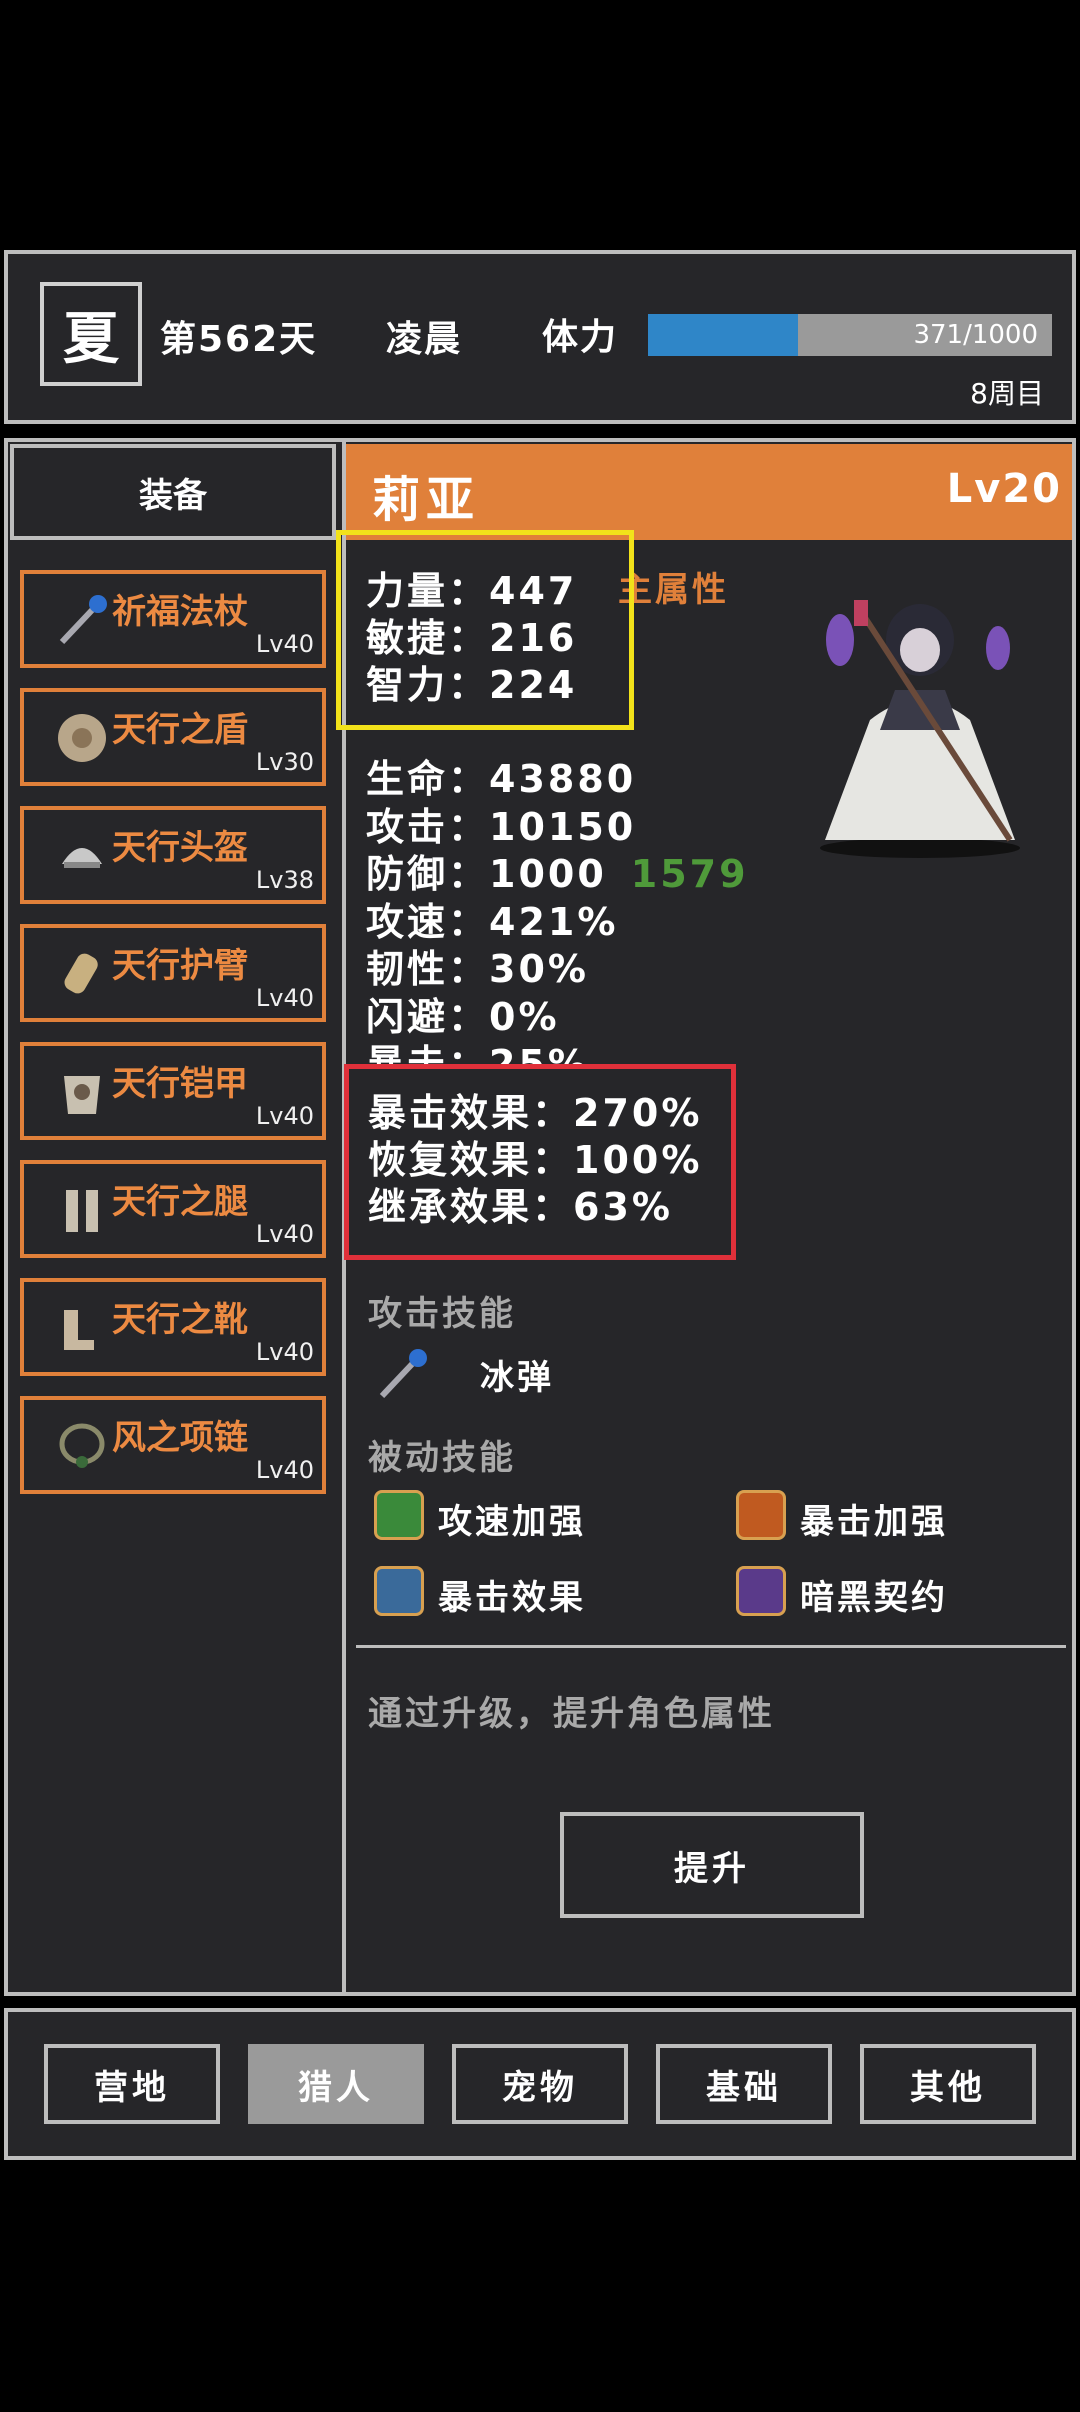  What do you see at coordinates (689, 874) in the screenshot?
I see `stat-bonus: 1579` at bounding box center [689, 874].